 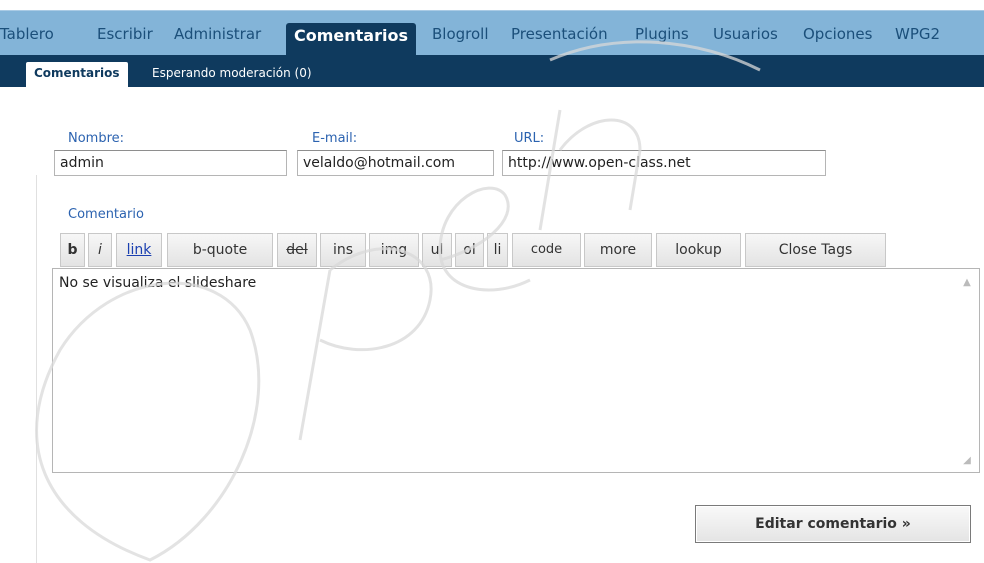 I want to click on nav-item-escribir: Escribir, so click(x=125, y=34).